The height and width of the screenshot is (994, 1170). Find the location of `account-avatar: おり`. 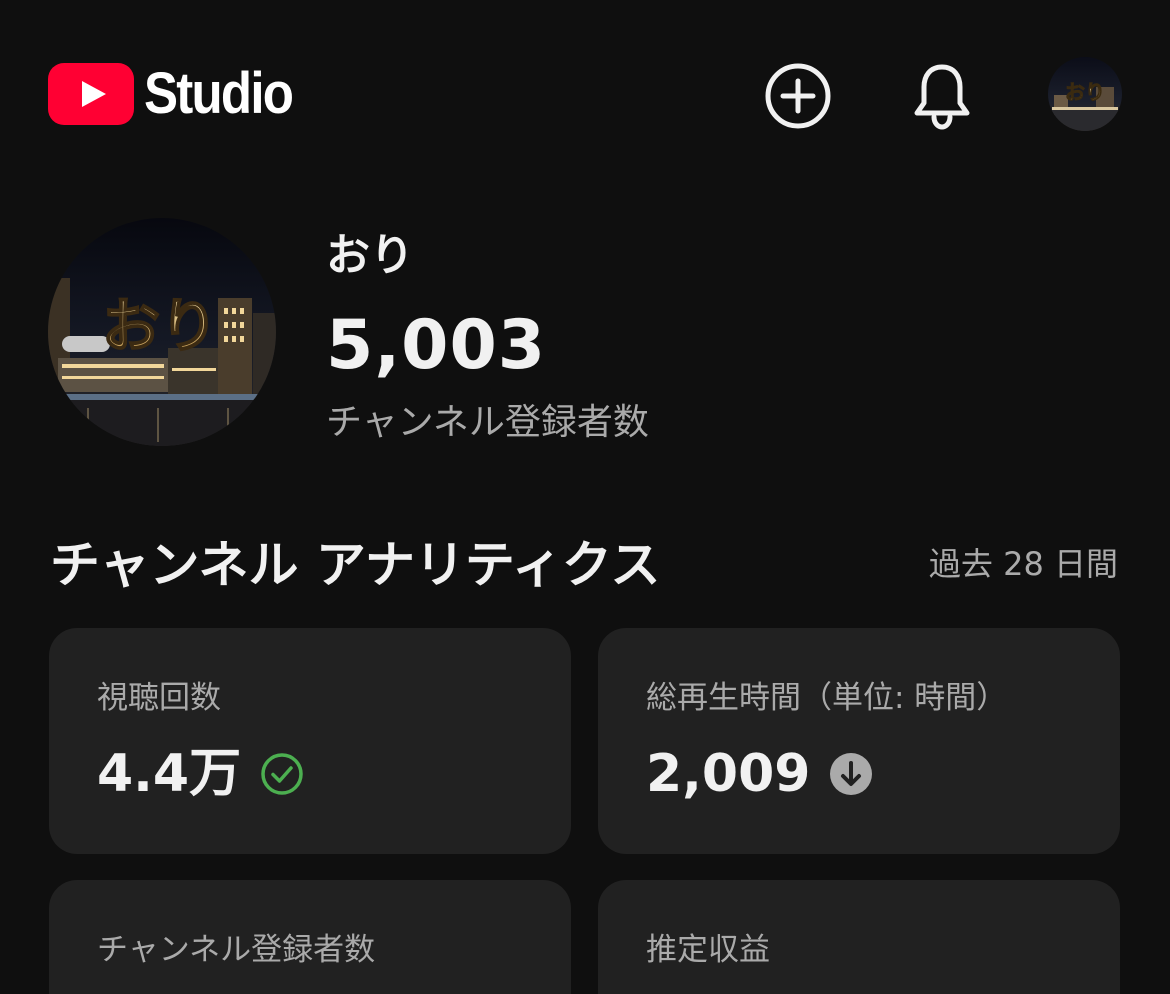

account-avatar: おり is located at coordinates (1085, 94).